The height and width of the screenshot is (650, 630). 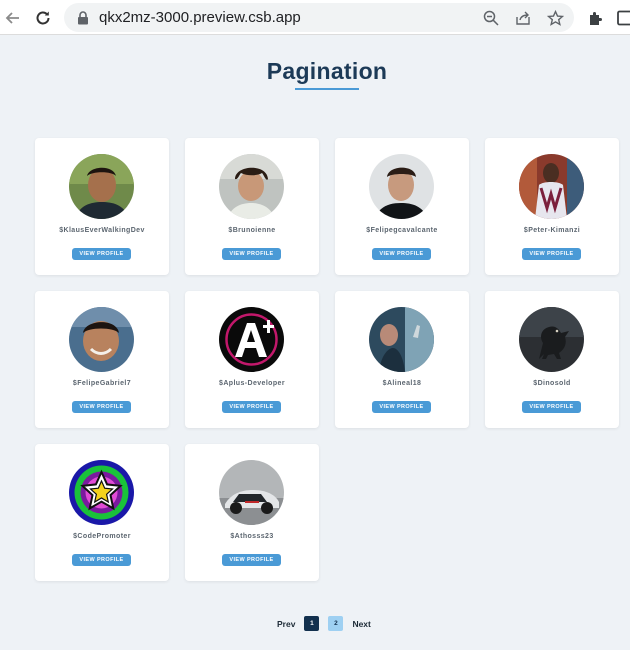 I want to click on title-underline, so click(x=327, y=89).